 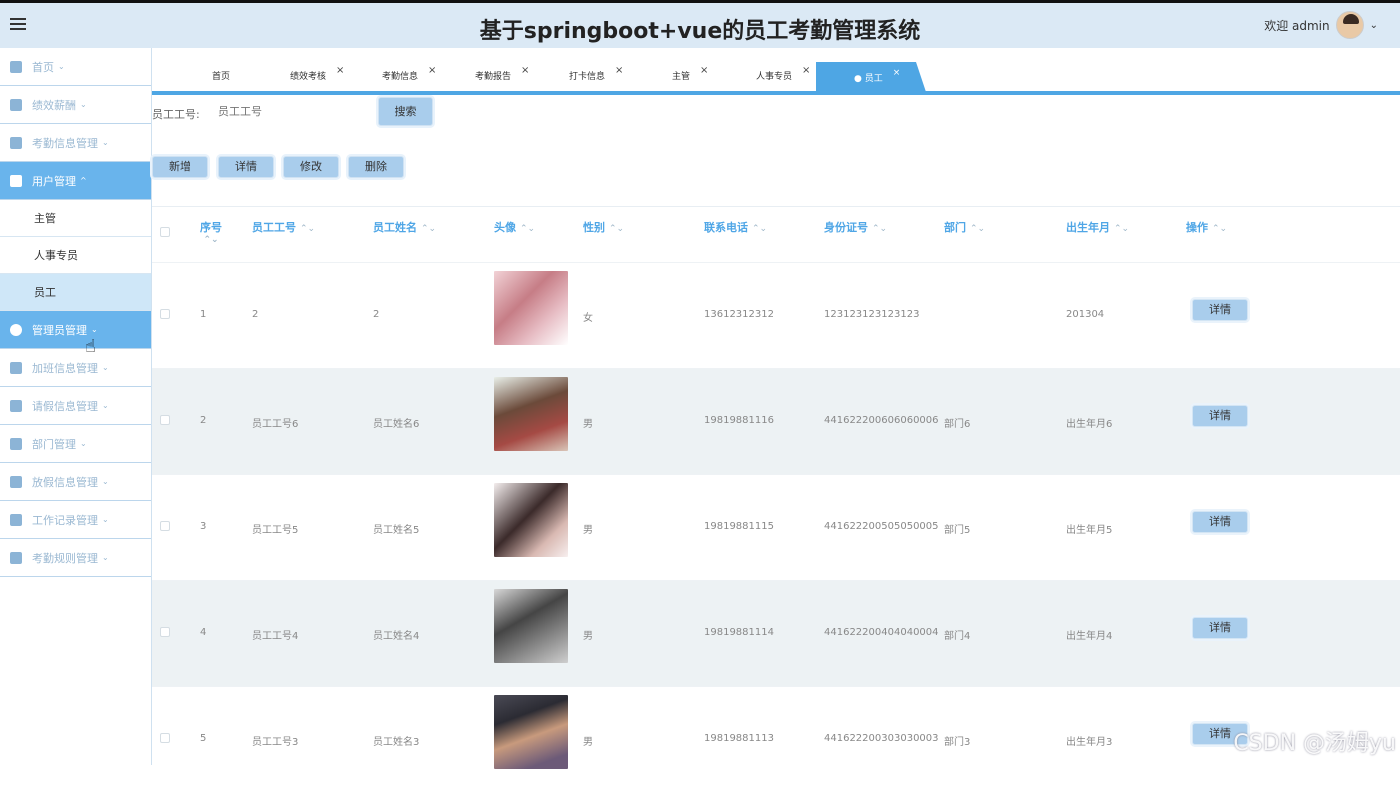 What do you see at coordinates (165, 232) in the screenshot?
I see `select-all-checkbox` at bounding box center [165, 232].